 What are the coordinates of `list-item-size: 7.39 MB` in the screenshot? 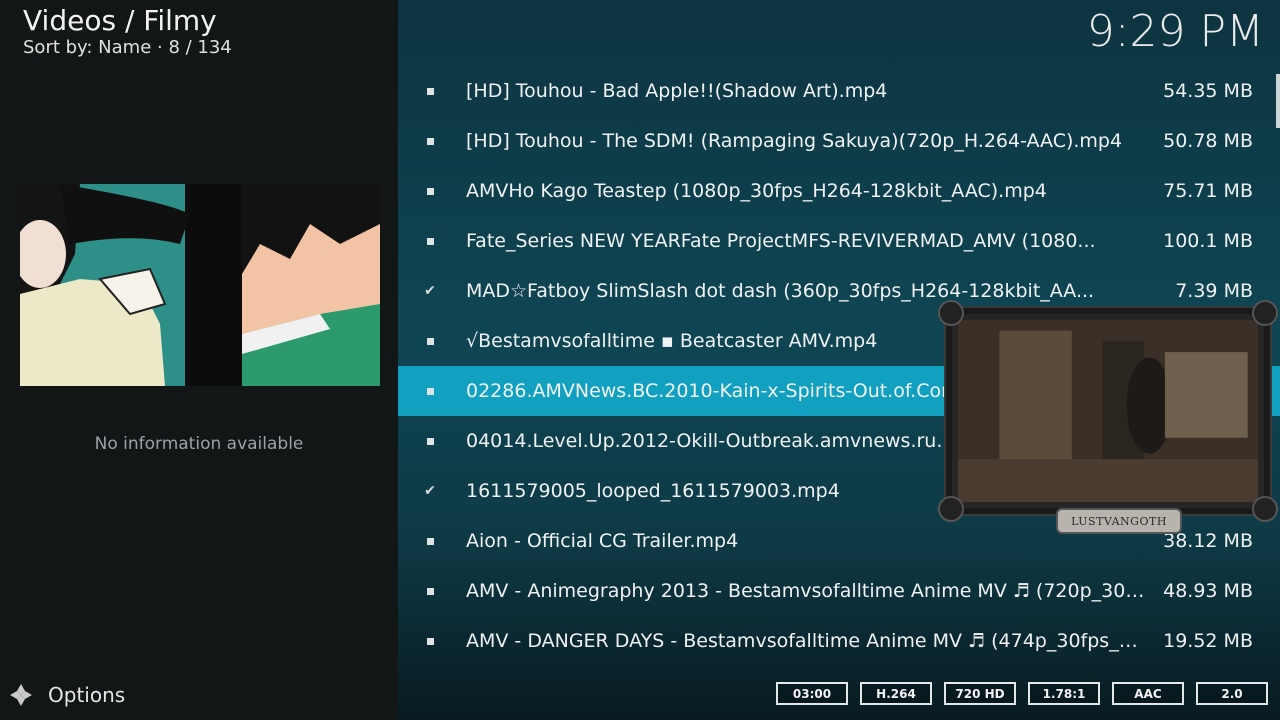 It's located at (1214, 291).